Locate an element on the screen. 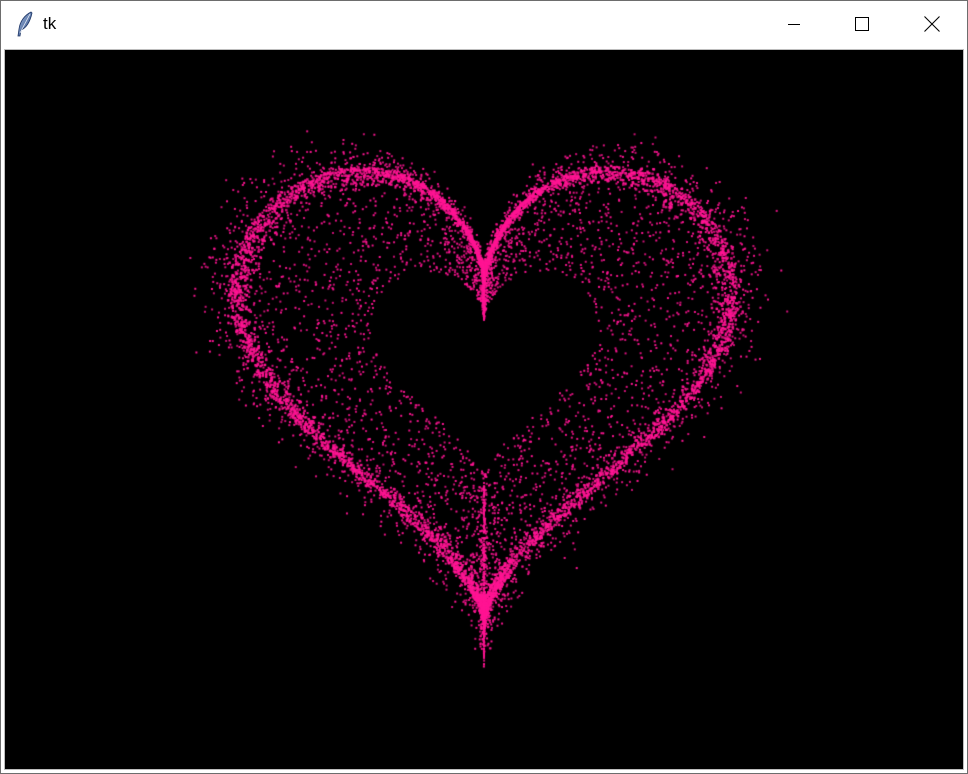 This screenshot has height=774, width=968. close-icon is located at coordinates (932, 24).